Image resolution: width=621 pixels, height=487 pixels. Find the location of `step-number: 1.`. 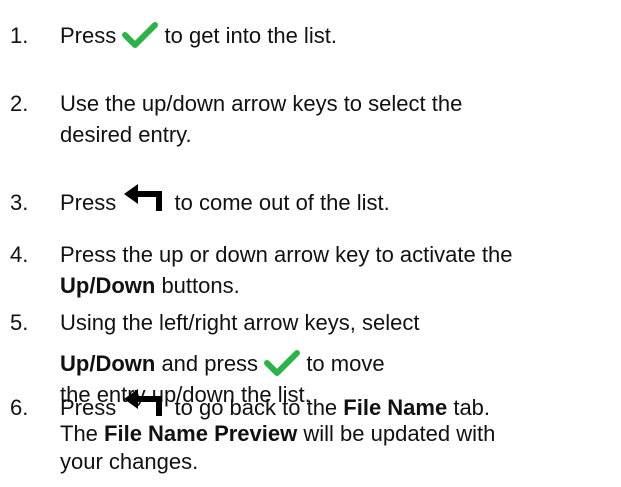

step-number: 1. is located at coordinates (19, 35).